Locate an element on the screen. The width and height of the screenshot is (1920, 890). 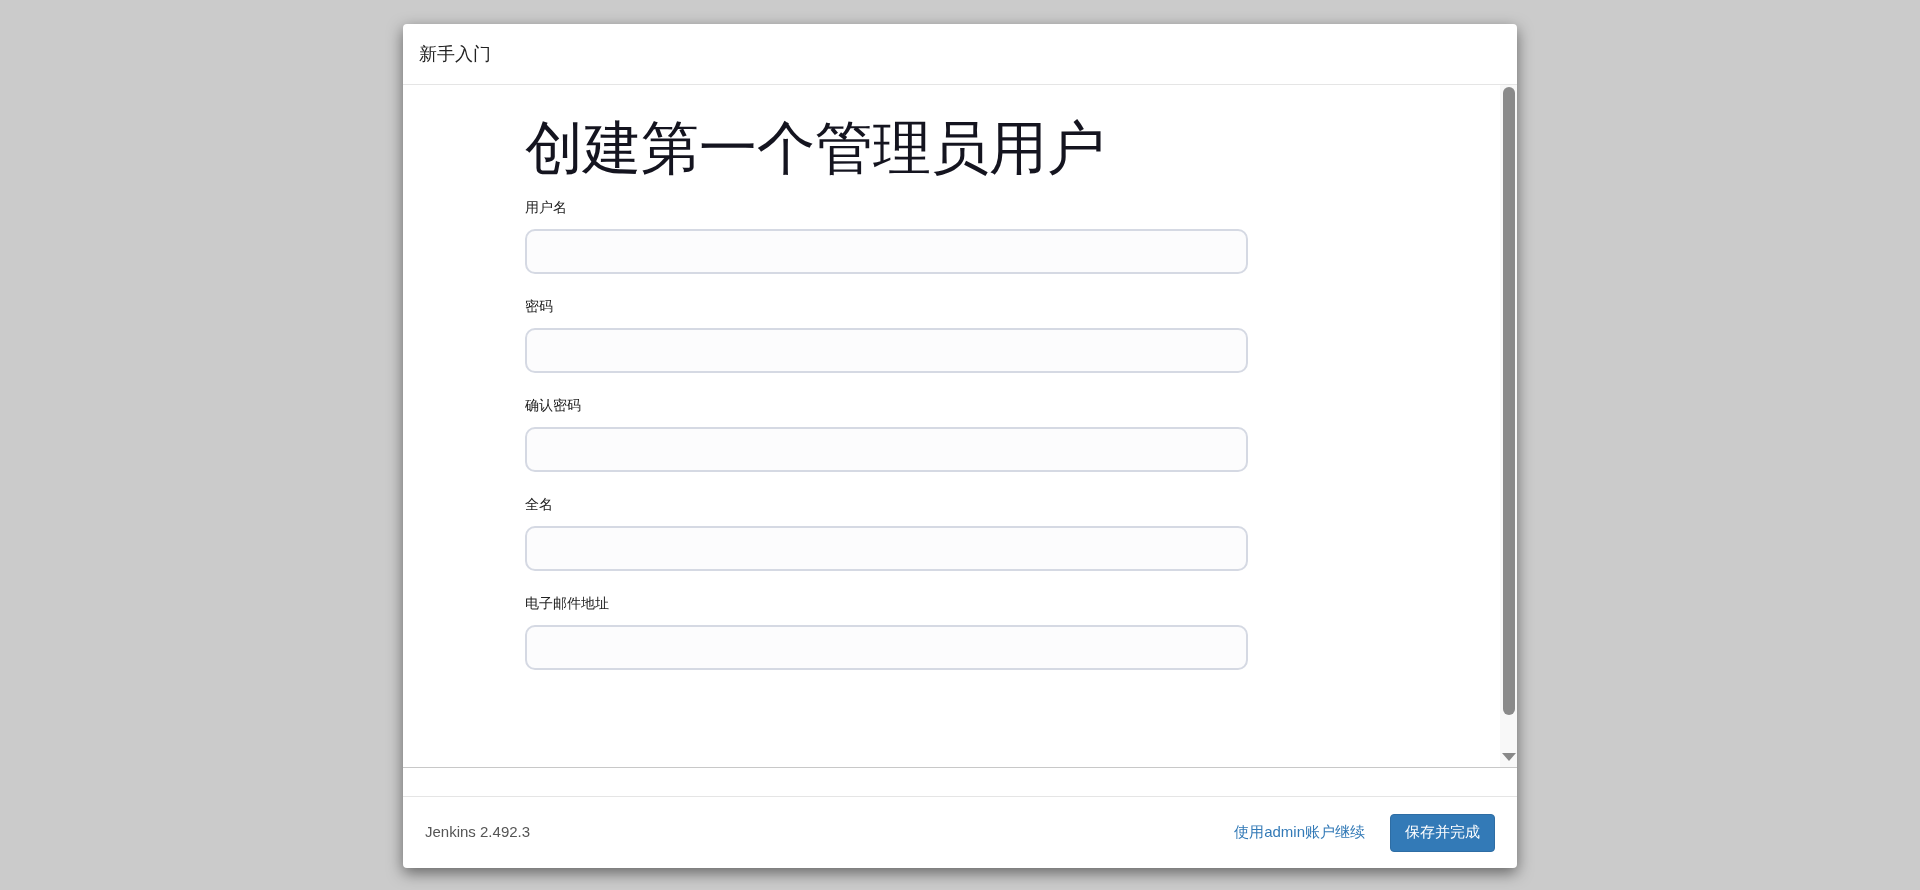
field-label: 电子邮件地址 is located at coordinates (567, 603).